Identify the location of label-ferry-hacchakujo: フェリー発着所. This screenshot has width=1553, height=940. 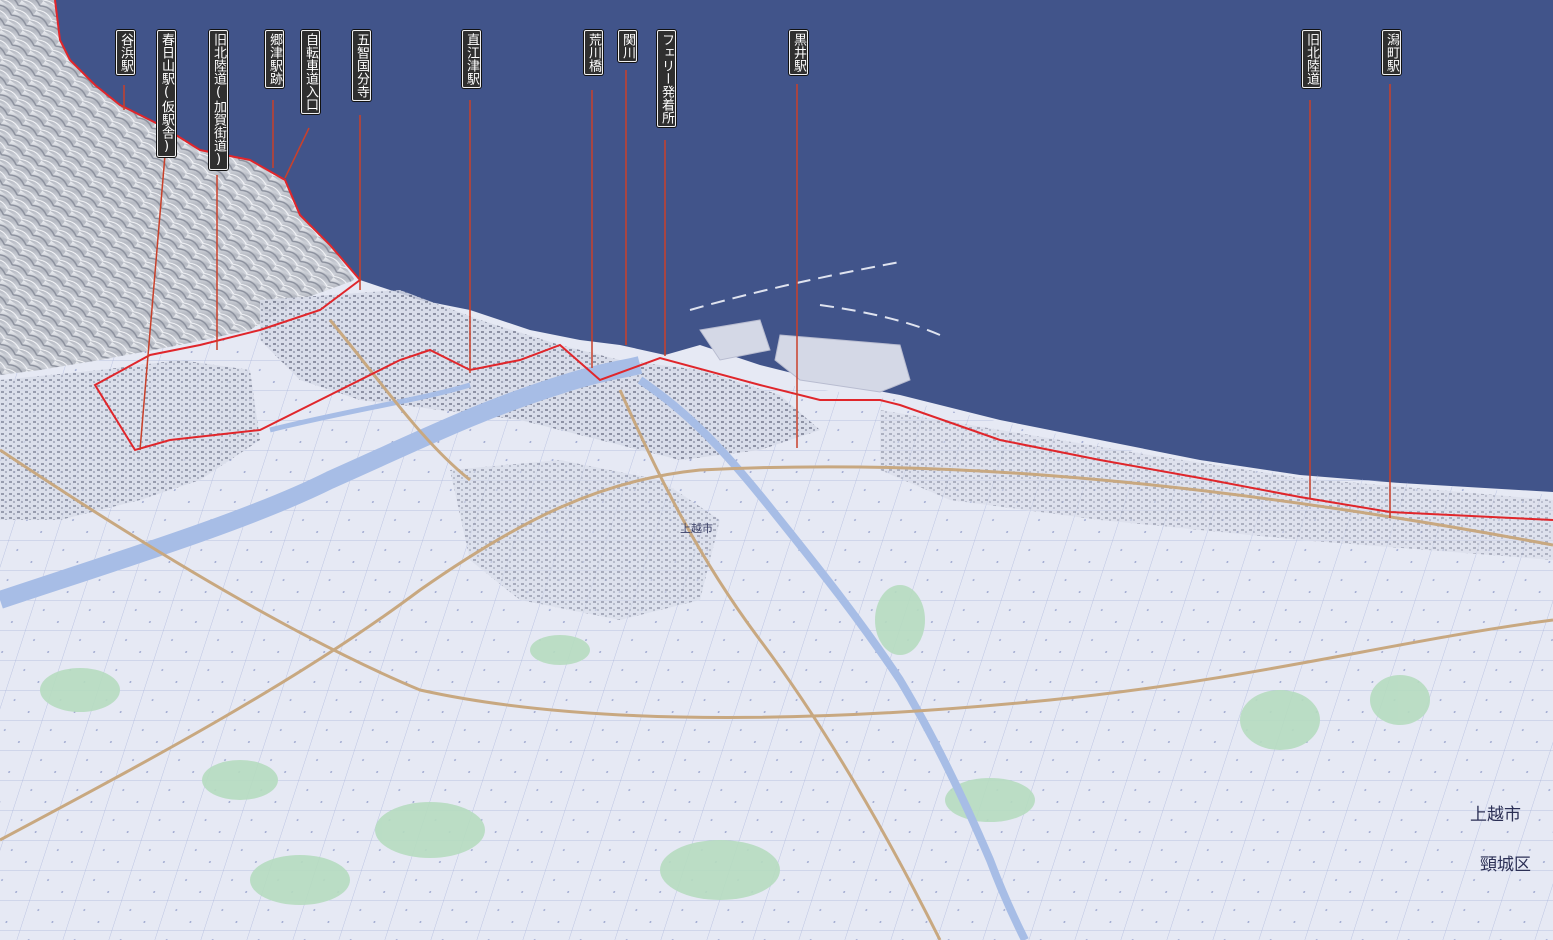
(666, 78).